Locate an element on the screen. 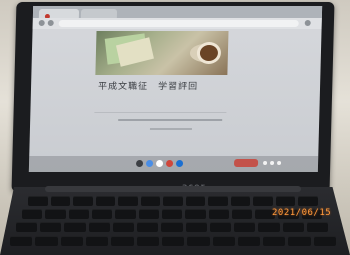 This screenshot has width=350, height=255. photo-date-stamp: 2021/06/15 is located at coordinates (302, 213).